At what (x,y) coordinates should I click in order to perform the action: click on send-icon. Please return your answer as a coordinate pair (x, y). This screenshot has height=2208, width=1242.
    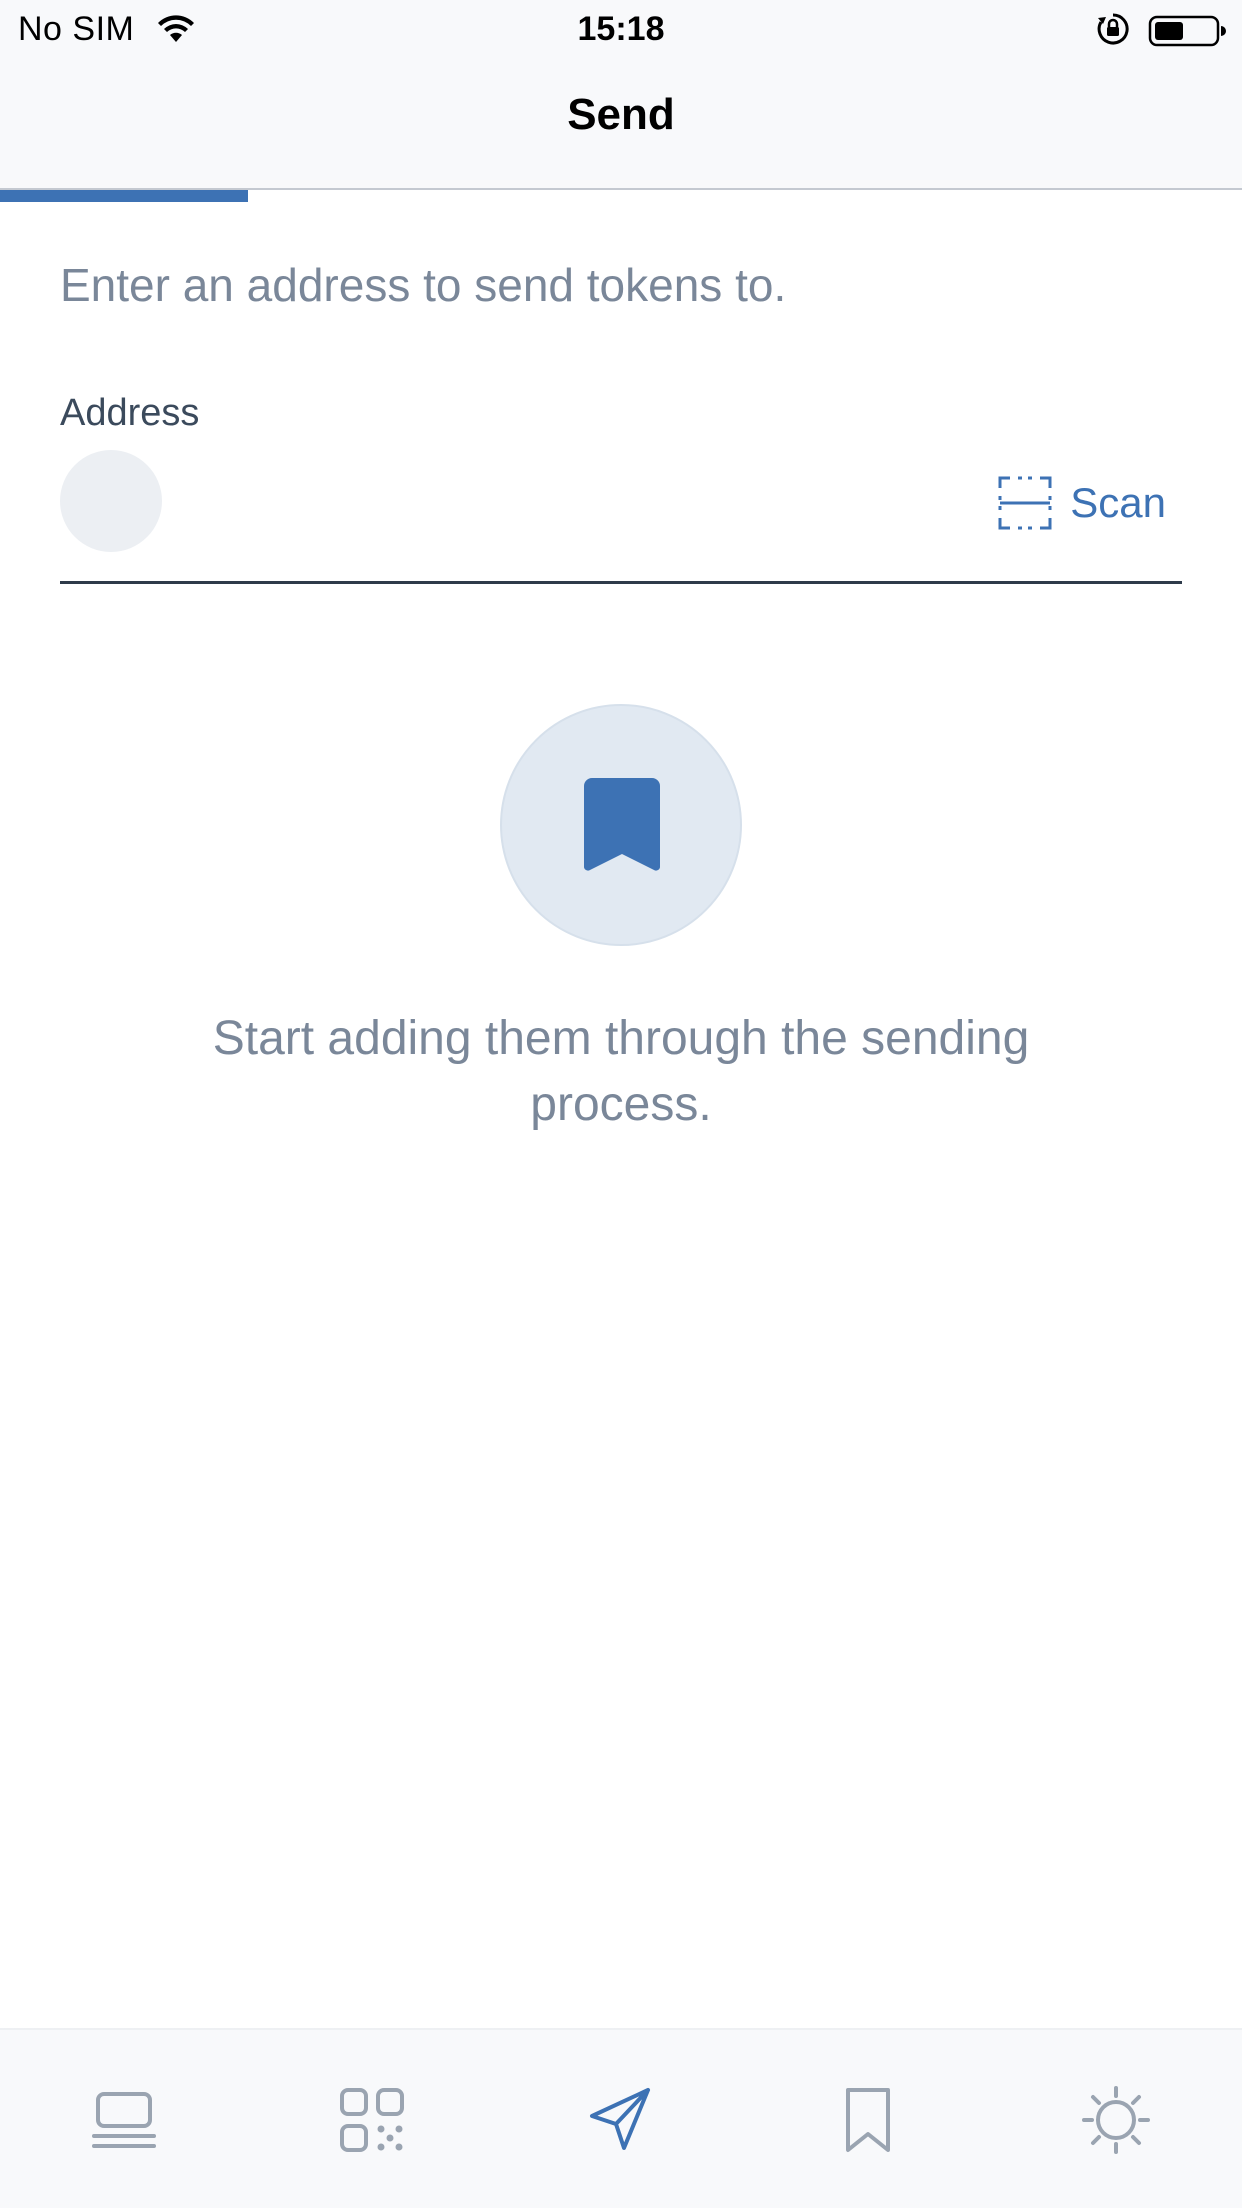
    Looking at the image, I should click on (620, 2119).